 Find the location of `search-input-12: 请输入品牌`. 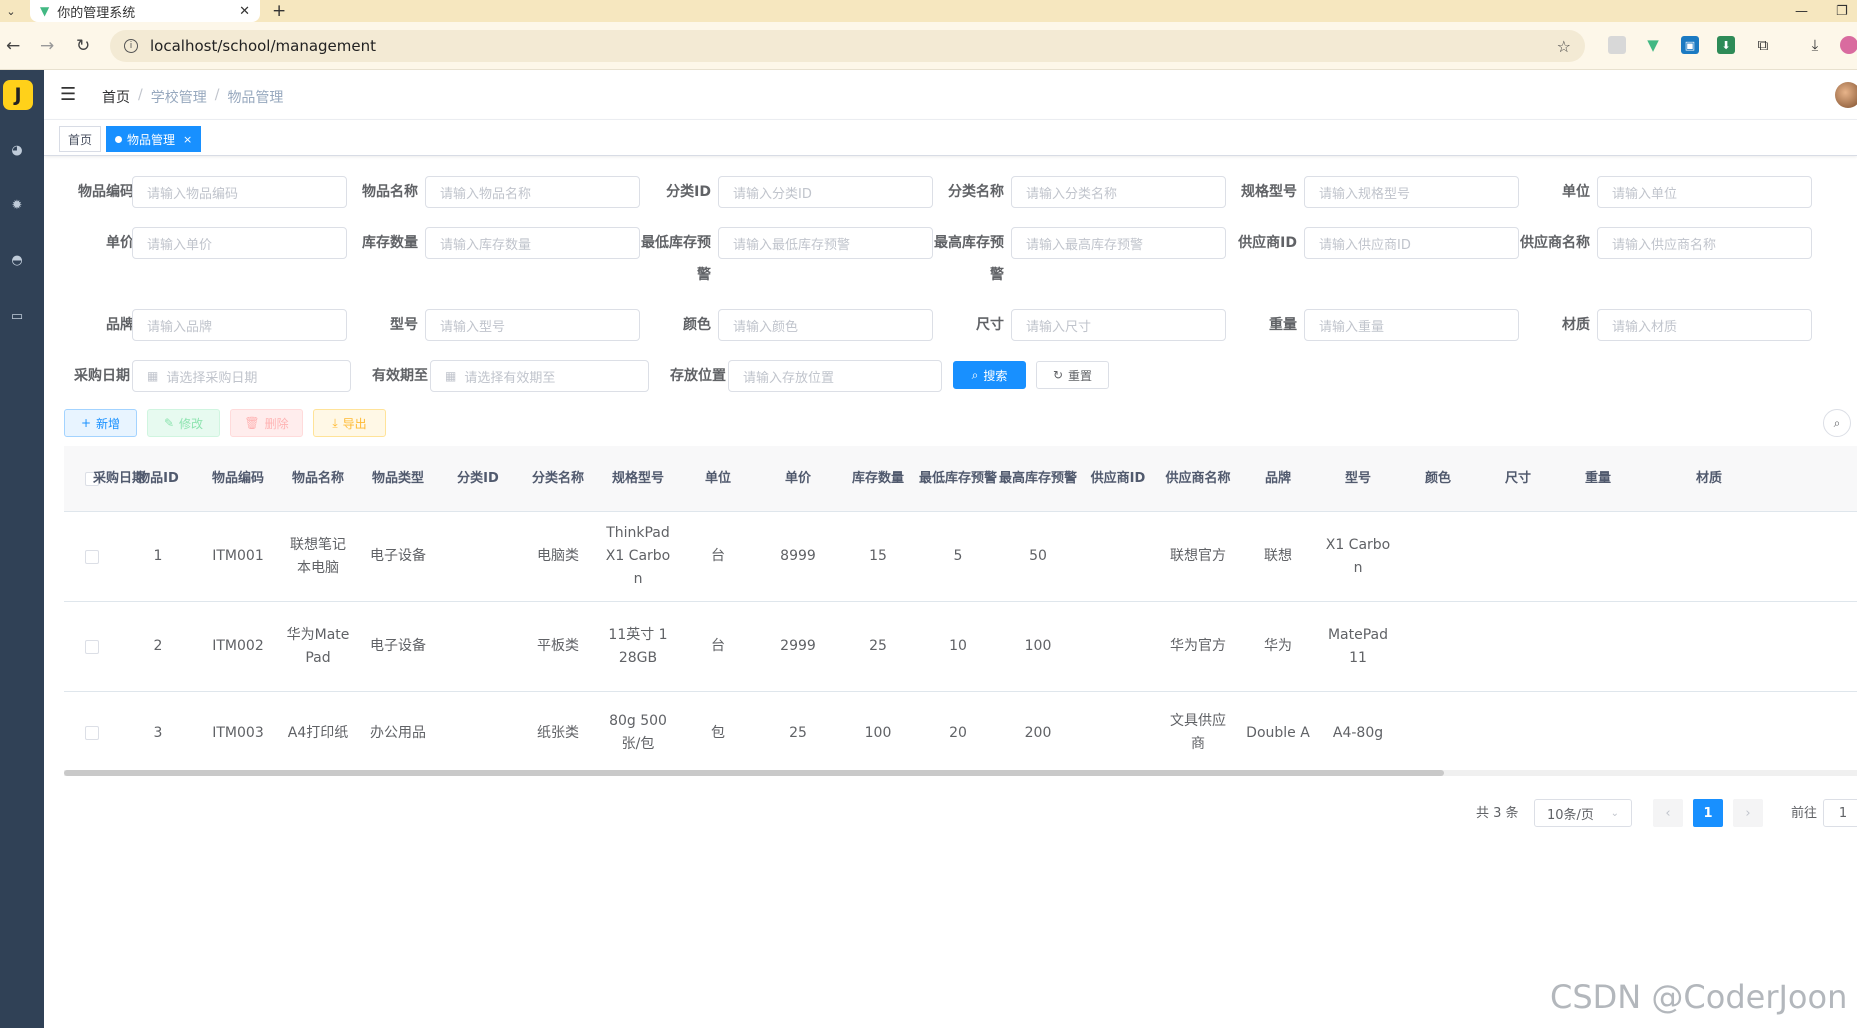

search-input-12: 请输入品牌 is located at coordinates (239, 325).